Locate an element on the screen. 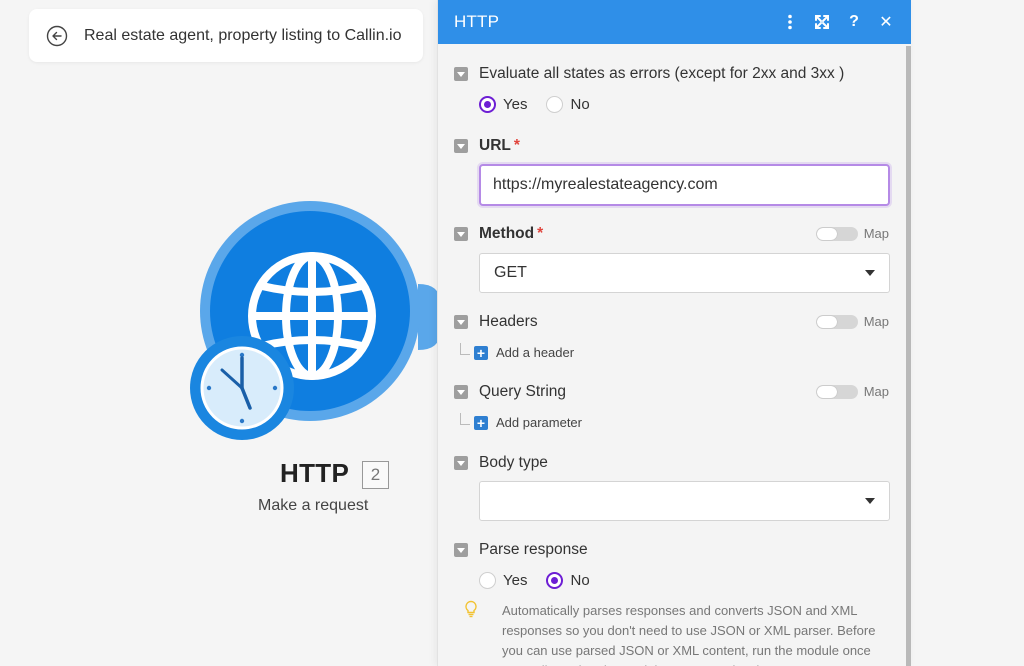 The height and width of the screenshot is (666, 1024). add-header-button: + Add a header is located at coordinates (517, 351).